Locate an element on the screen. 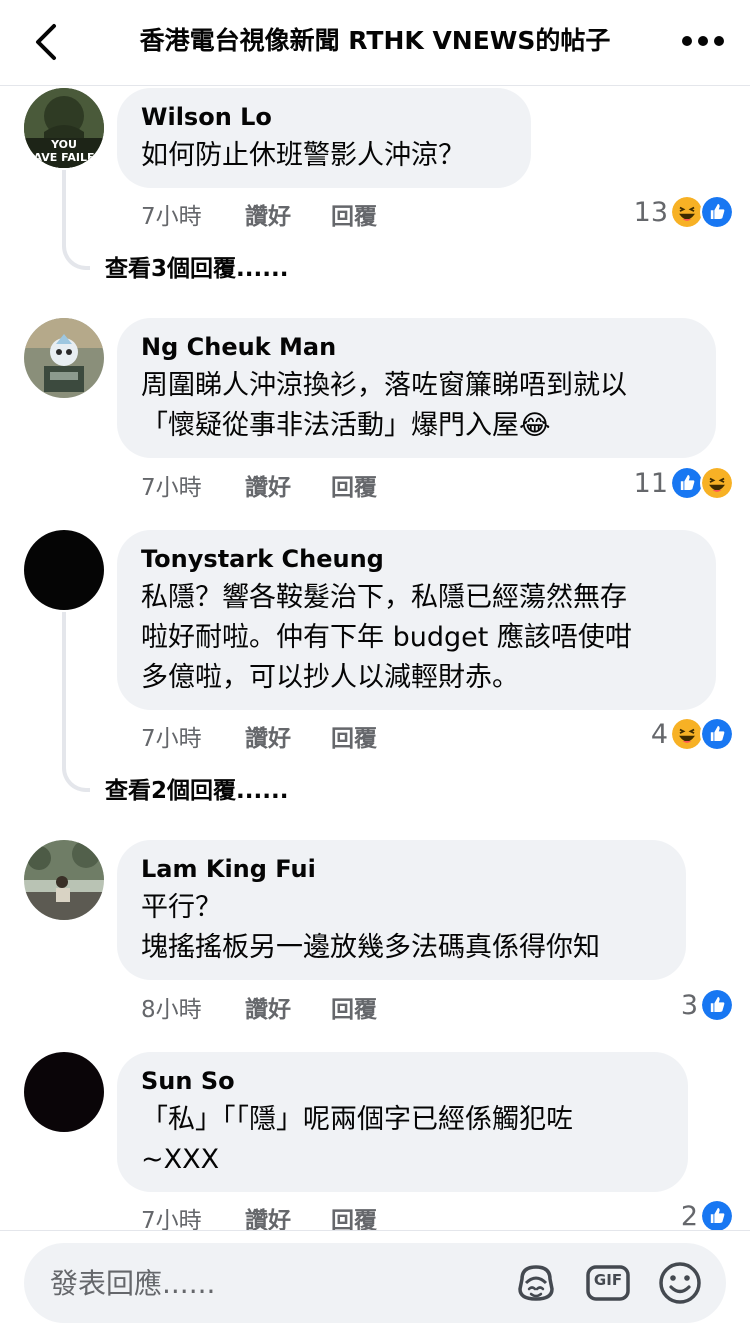 The image size is (750, 1334). reaction-count: 4 is located at coordinates (659, 734).